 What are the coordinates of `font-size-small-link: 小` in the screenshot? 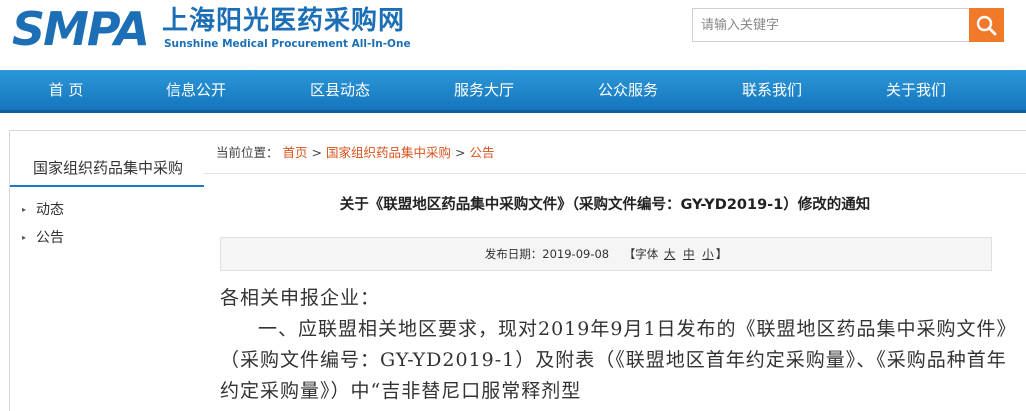 It's located at (708, 254).